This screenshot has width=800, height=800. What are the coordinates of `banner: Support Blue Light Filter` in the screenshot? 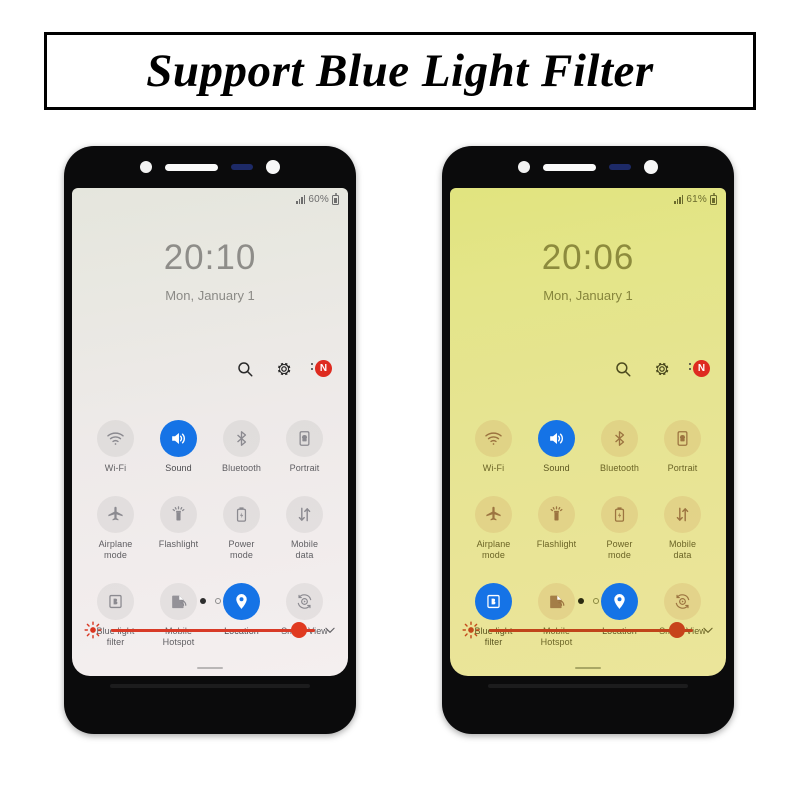 It's located at (400, 71).